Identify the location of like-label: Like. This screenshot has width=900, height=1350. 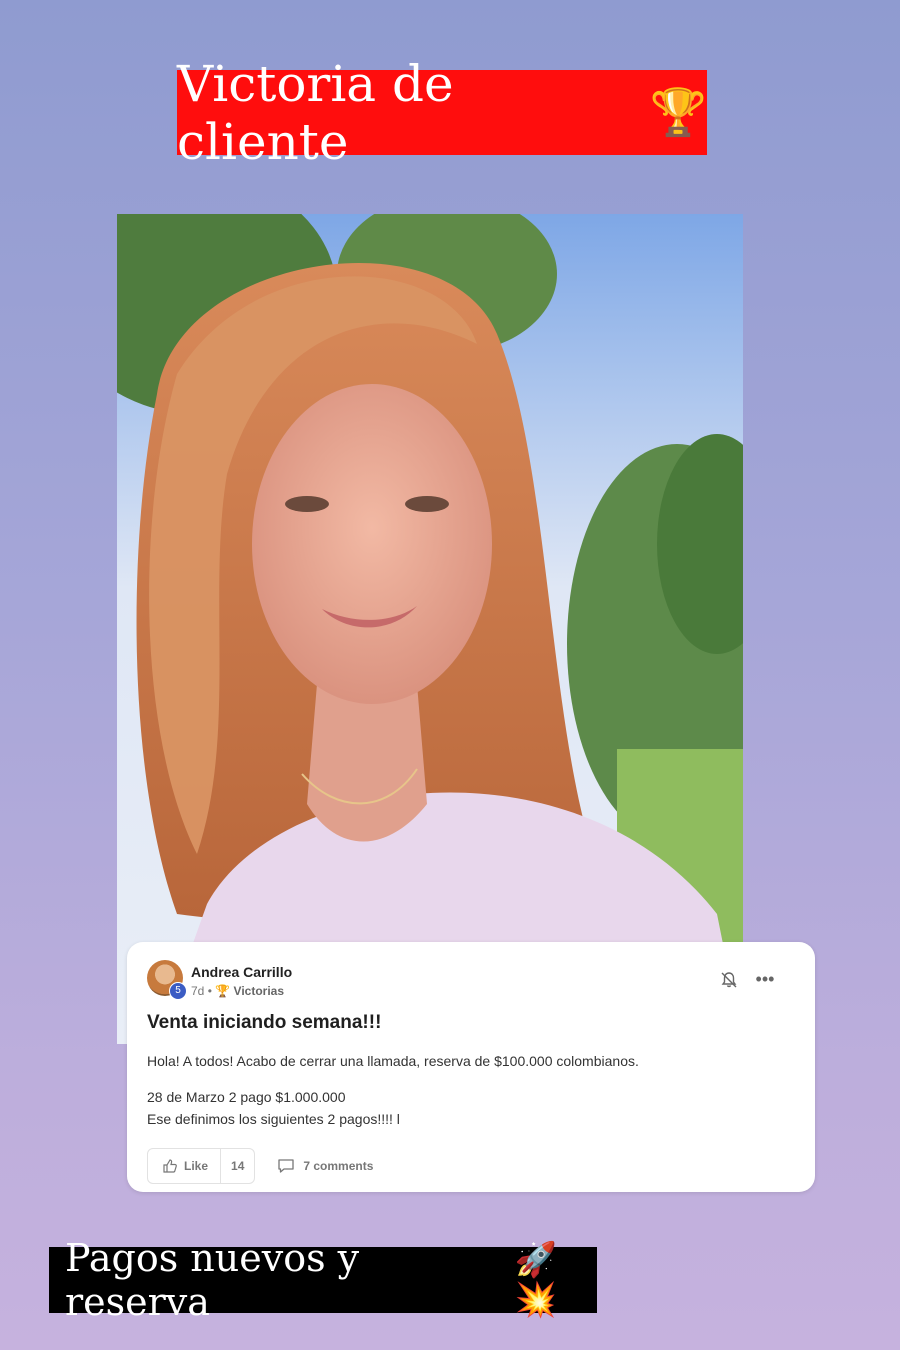
(196, 1166).